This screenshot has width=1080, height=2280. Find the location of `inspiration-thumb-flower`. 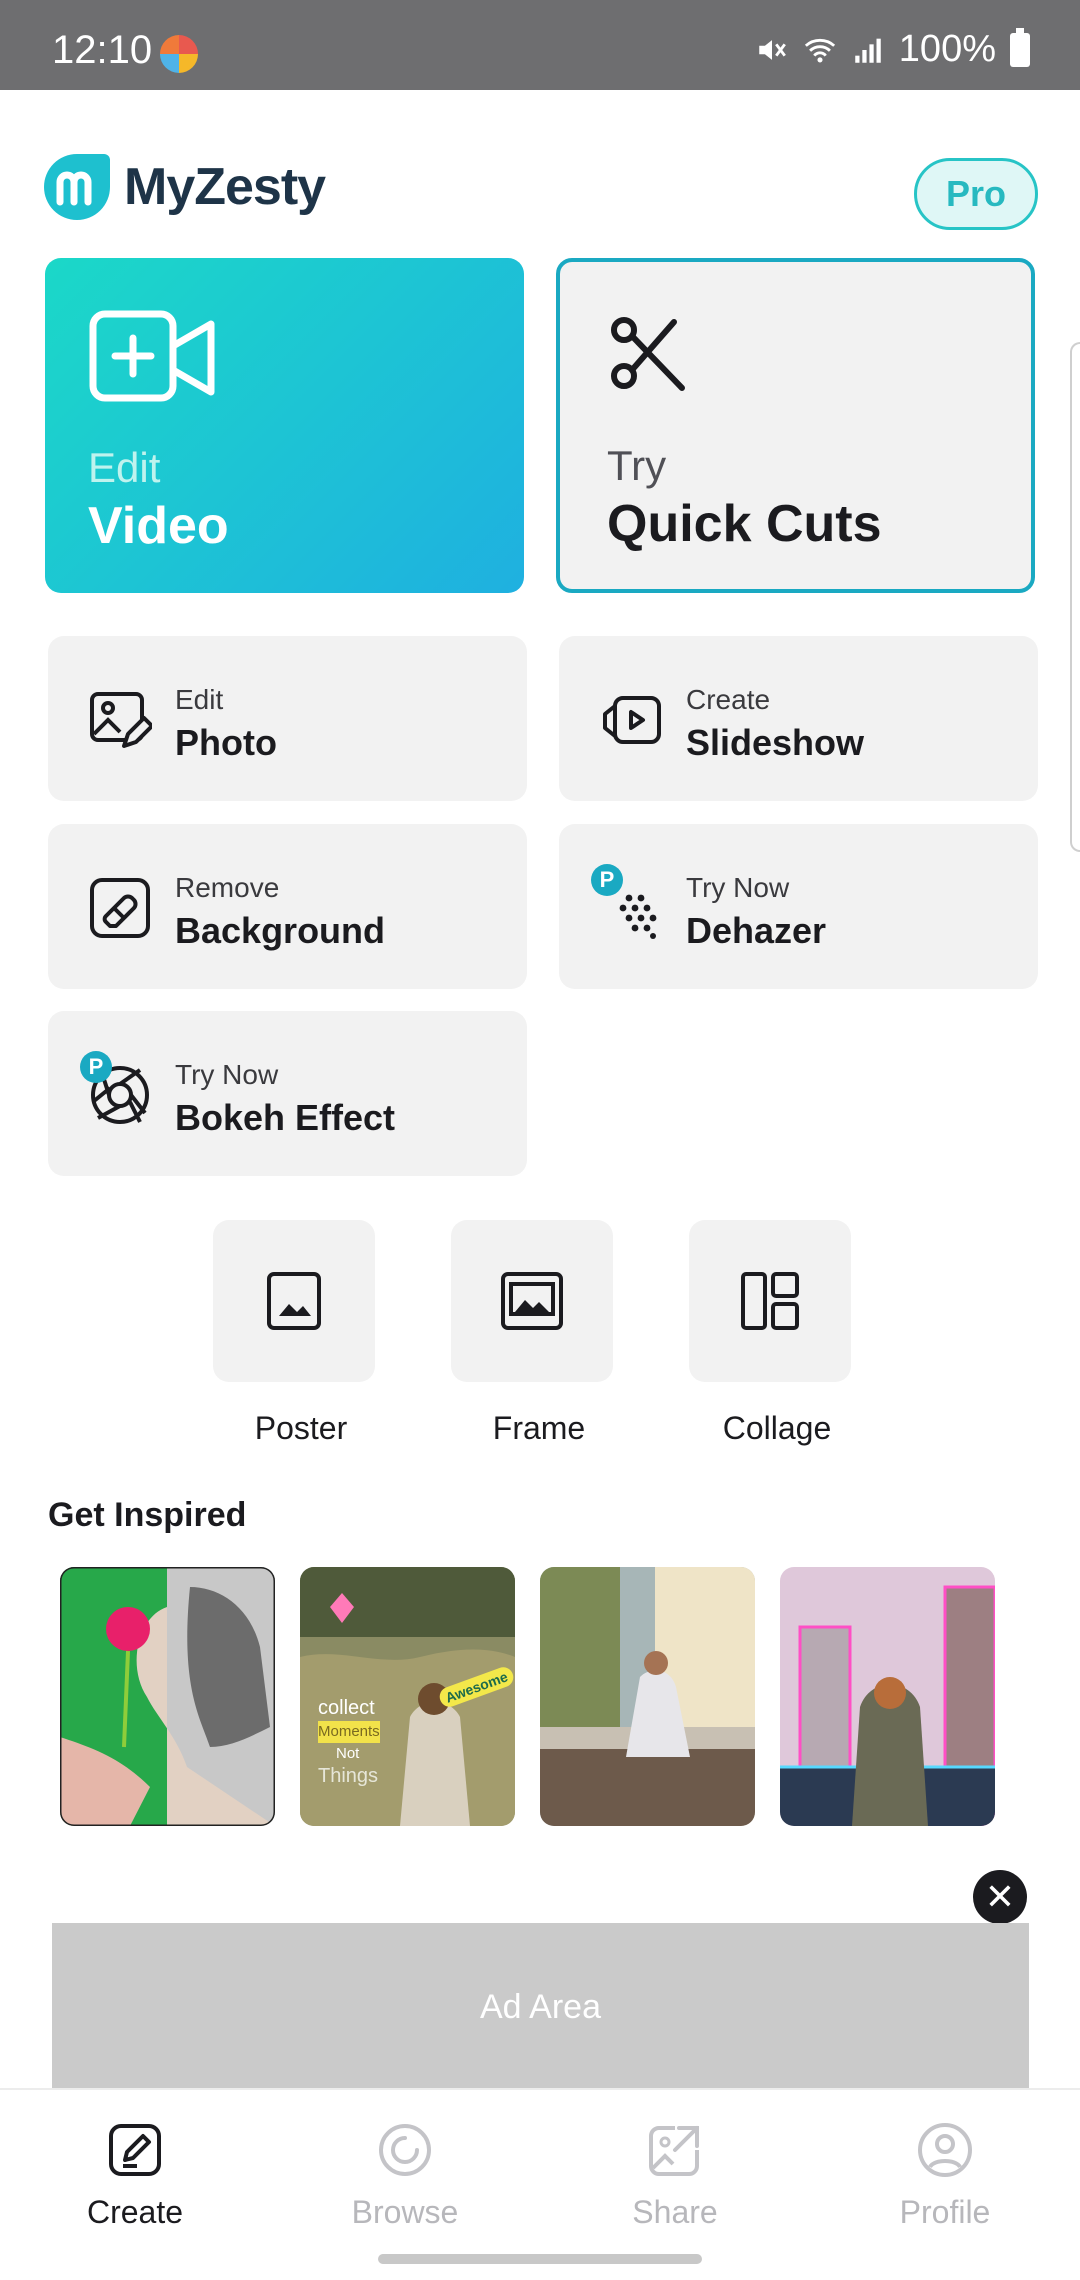

inspiration-thumb-flower is located at coordinates (167, 1696).